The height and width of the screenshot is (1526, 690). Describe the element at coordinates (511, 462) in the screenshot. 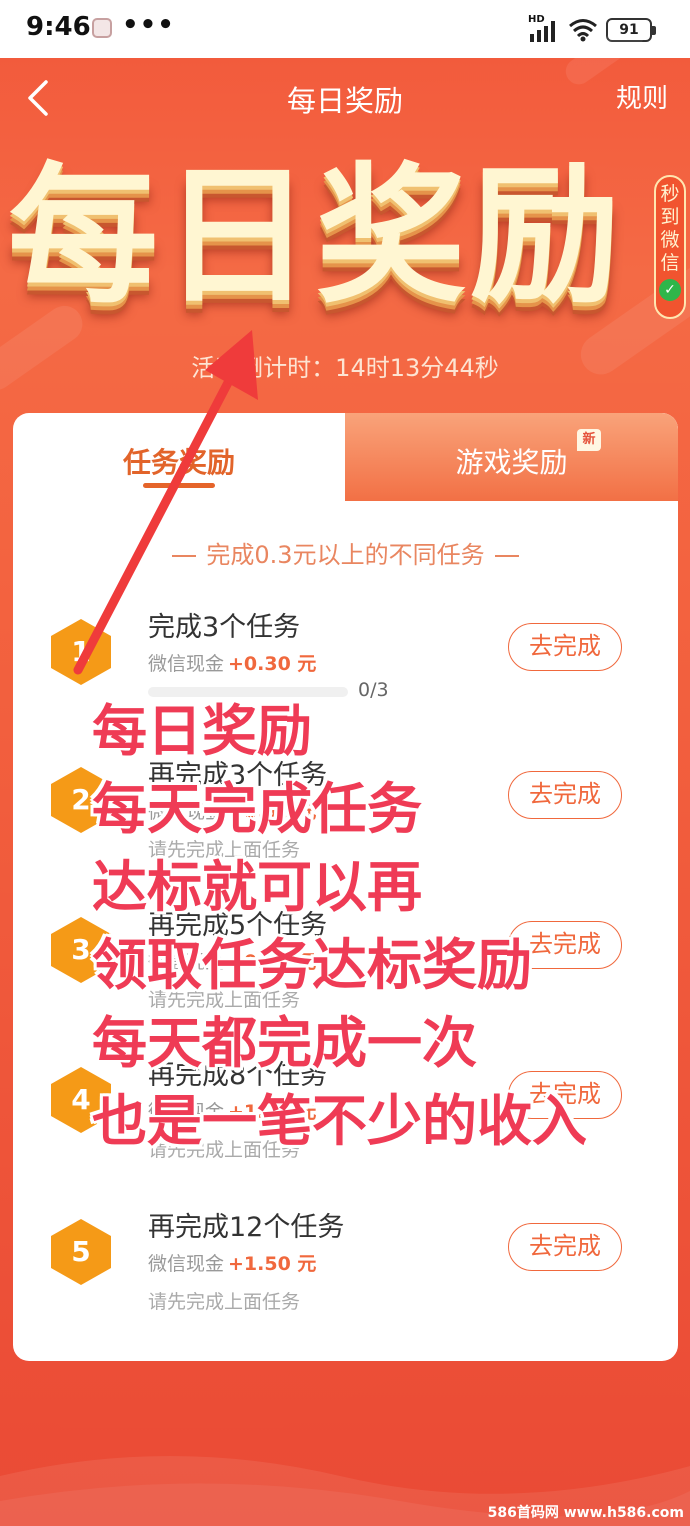

I see `tab-game-label: 游戏奖励` at that location.